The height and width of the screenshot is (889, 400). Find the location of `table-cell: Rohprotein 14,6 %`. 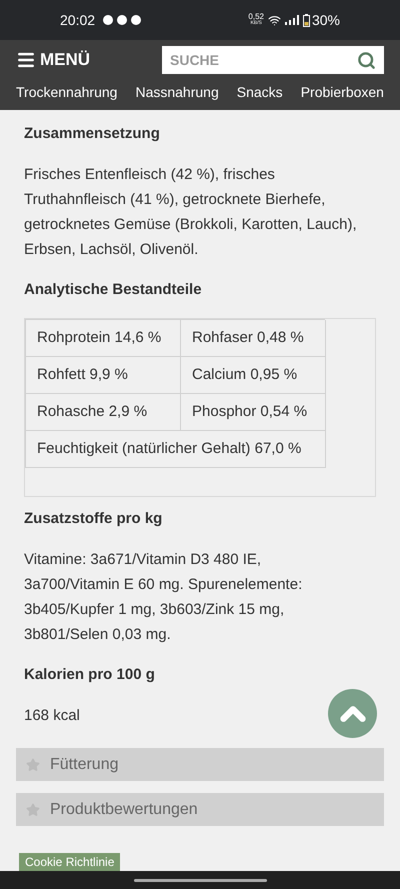

table-cell: Rohprotein 14,6 % is located at coordinates (103, 338).